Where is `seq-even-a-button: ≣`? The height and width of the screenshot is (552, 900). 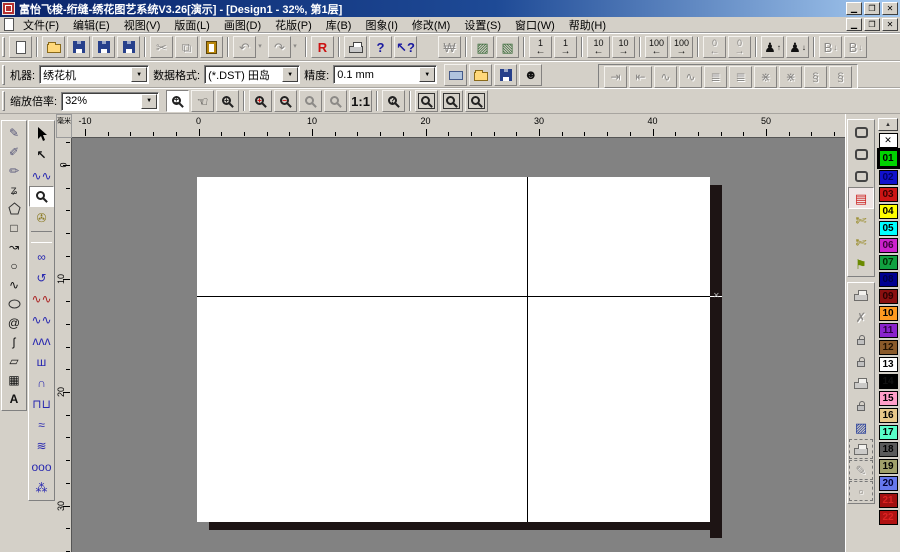 seq-even-a-button: ≣ is located at coordinates (715, 77).